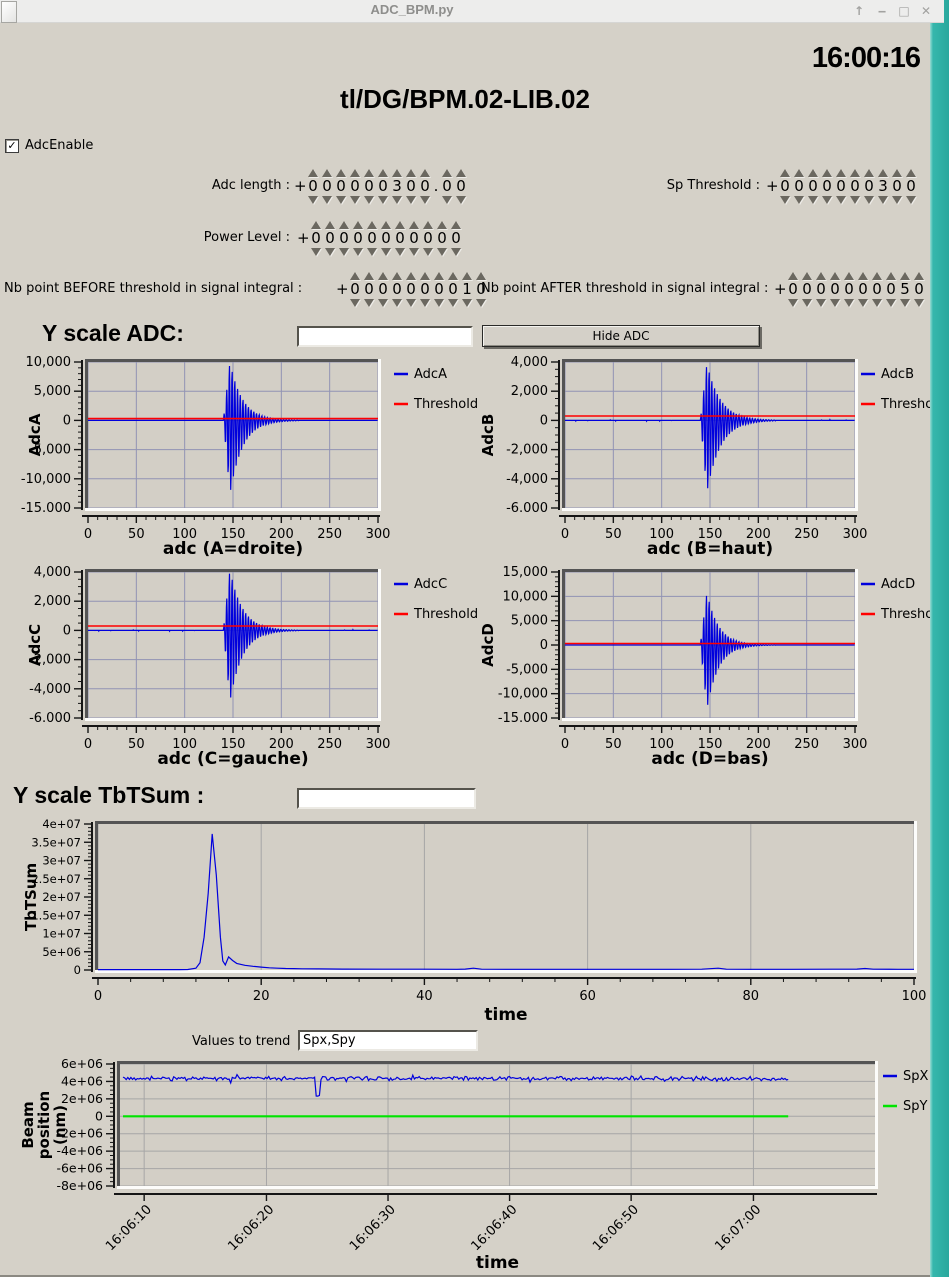 The width and height of the screenshot is (949, 1277). I want to click on yscale-tbt-input, so click(386, 798).